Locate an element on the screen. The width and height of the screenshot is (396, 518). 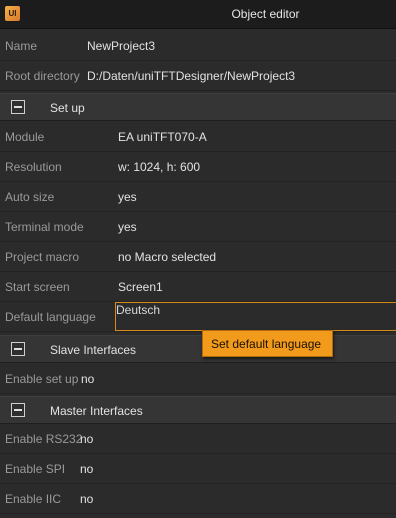
slave-interfaces-title: Slave Interfaces is located at coordinates (93, 350).